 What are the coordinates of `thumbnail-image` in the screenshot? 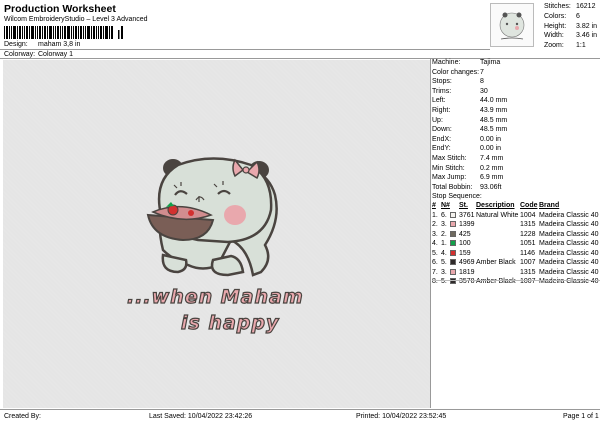 It's located at (512, 26).